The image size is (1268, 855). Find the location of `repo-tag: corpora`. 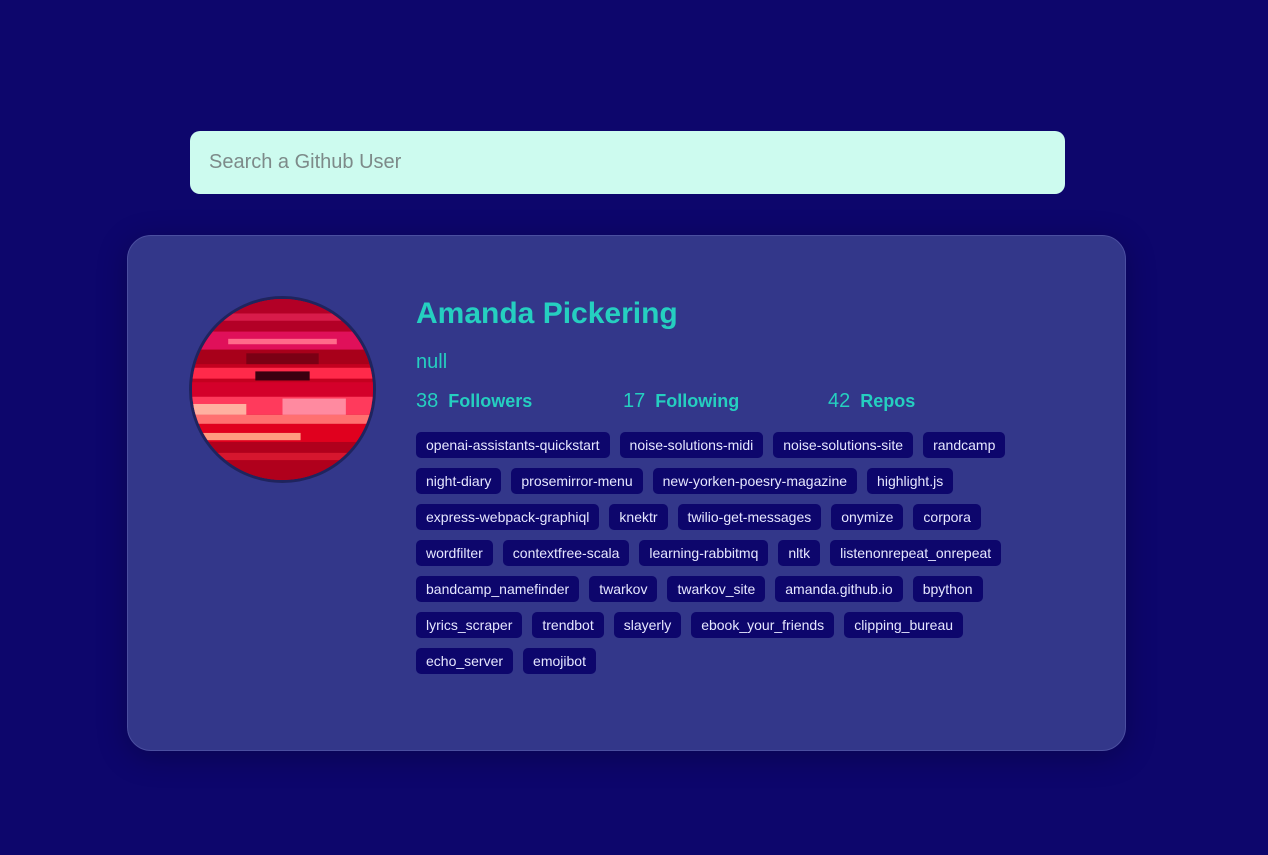

repo-tag: corpora is located at coordinates (947, 517).